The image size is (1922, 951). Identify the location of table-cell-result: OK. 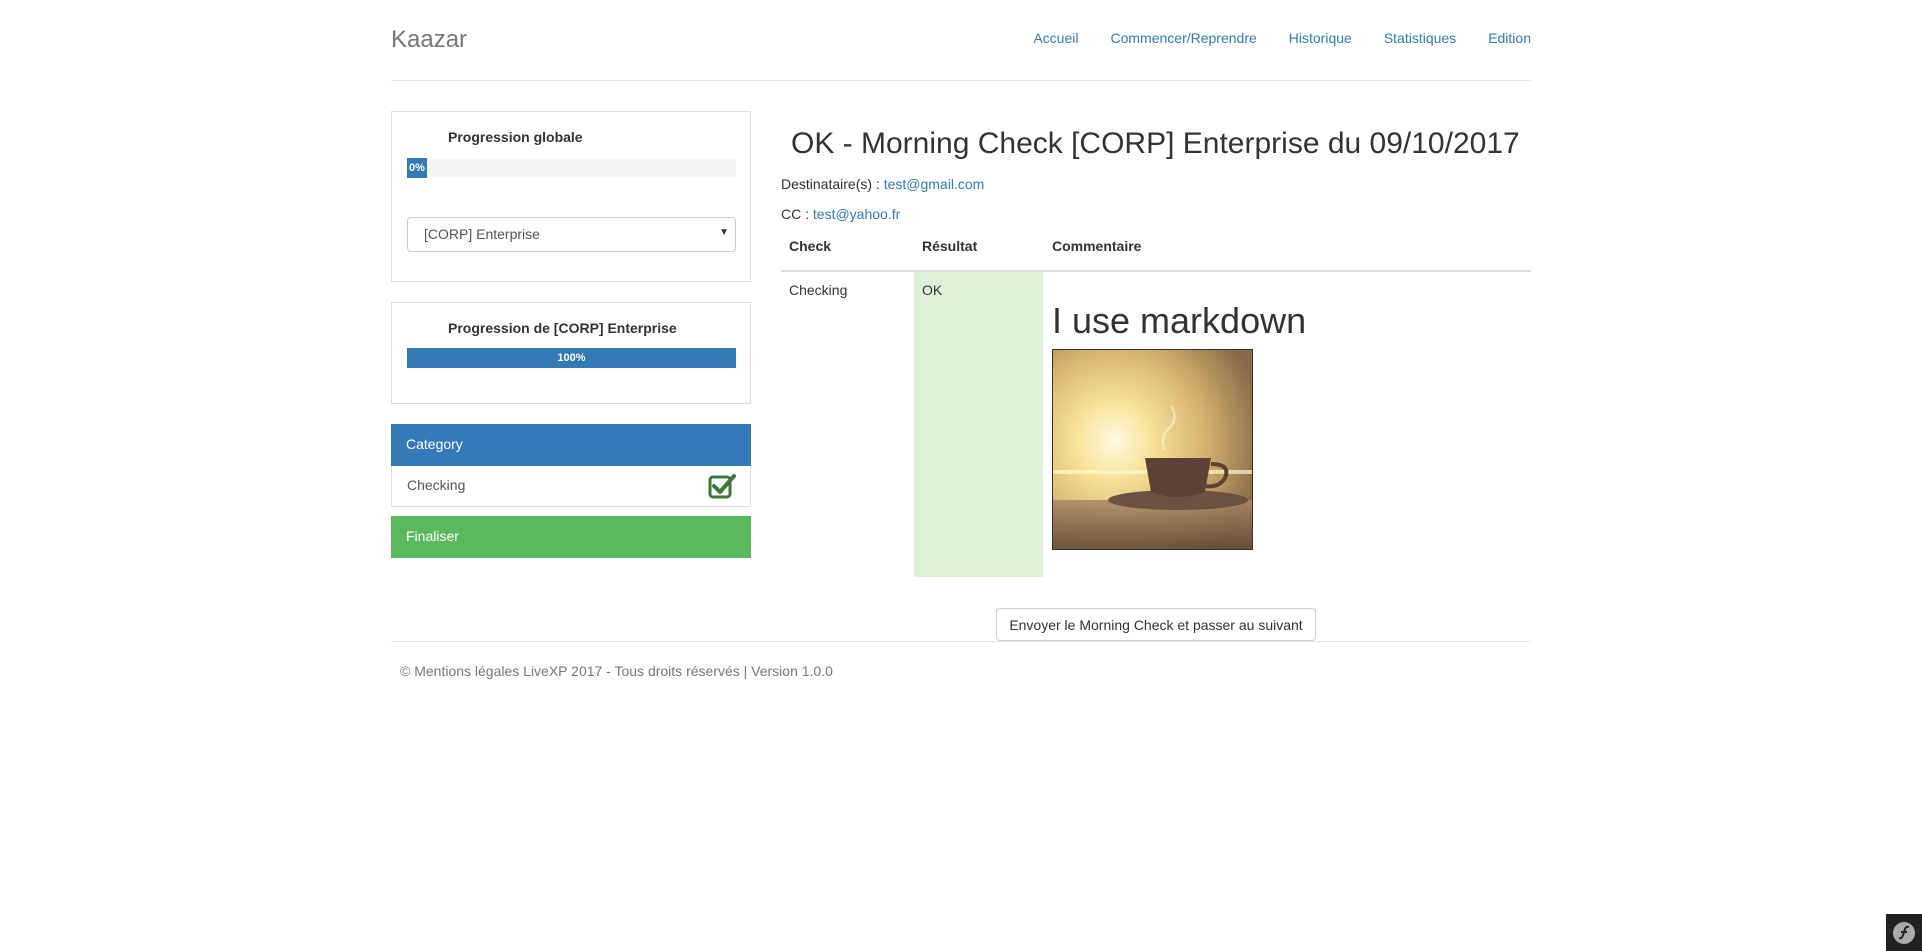
(932, 290).